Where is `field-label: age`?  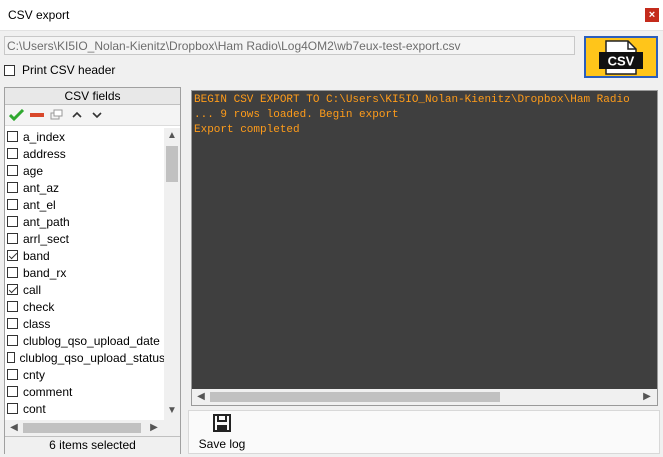
field-label: age is located at coordinates (33, 170).